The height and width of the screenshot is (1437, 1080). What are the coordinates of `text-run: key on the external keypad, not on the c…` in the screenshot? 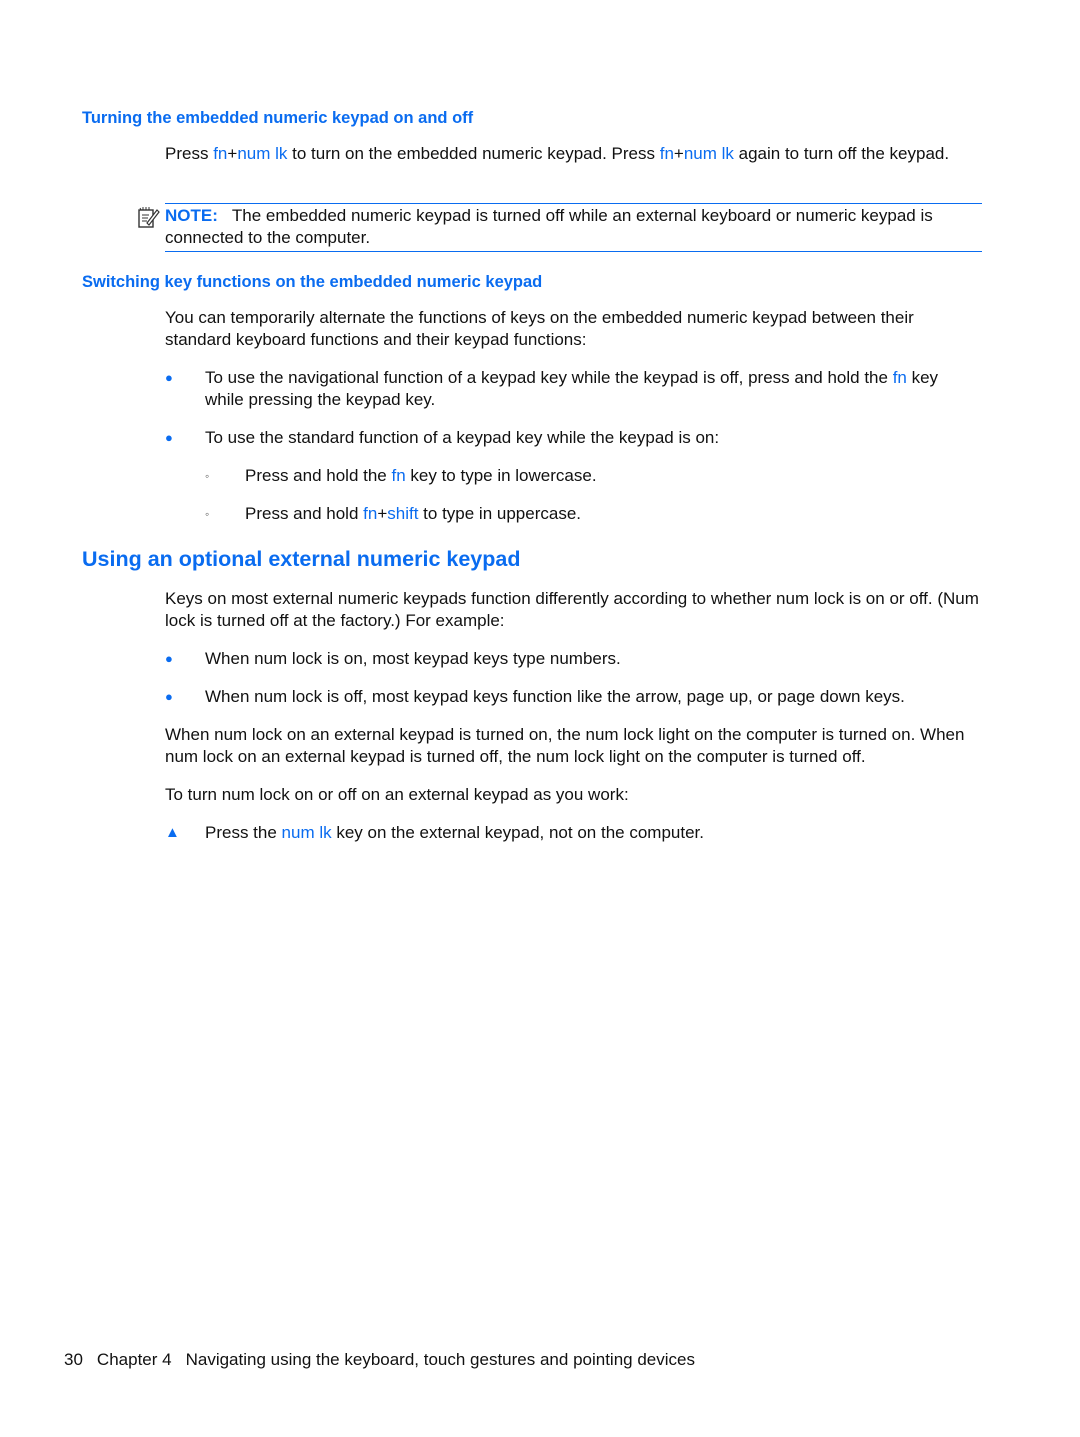 It's located at (517, 832).